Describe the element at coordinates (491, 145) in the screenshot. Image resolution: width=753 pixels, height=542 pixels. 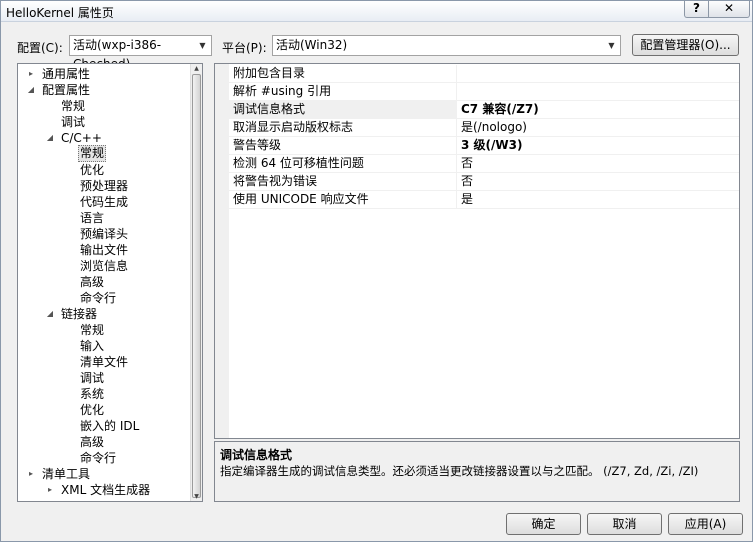
I see `property-value: 3 级(/W3)` at that location.